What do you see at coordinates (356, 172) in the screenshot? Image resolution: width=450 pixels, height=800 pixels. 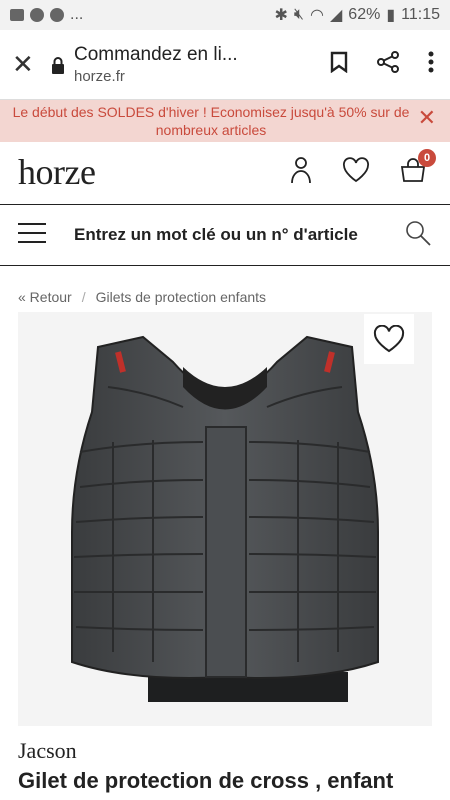 I see `wishlist-heart-icon` at bounding box center [356, 172].